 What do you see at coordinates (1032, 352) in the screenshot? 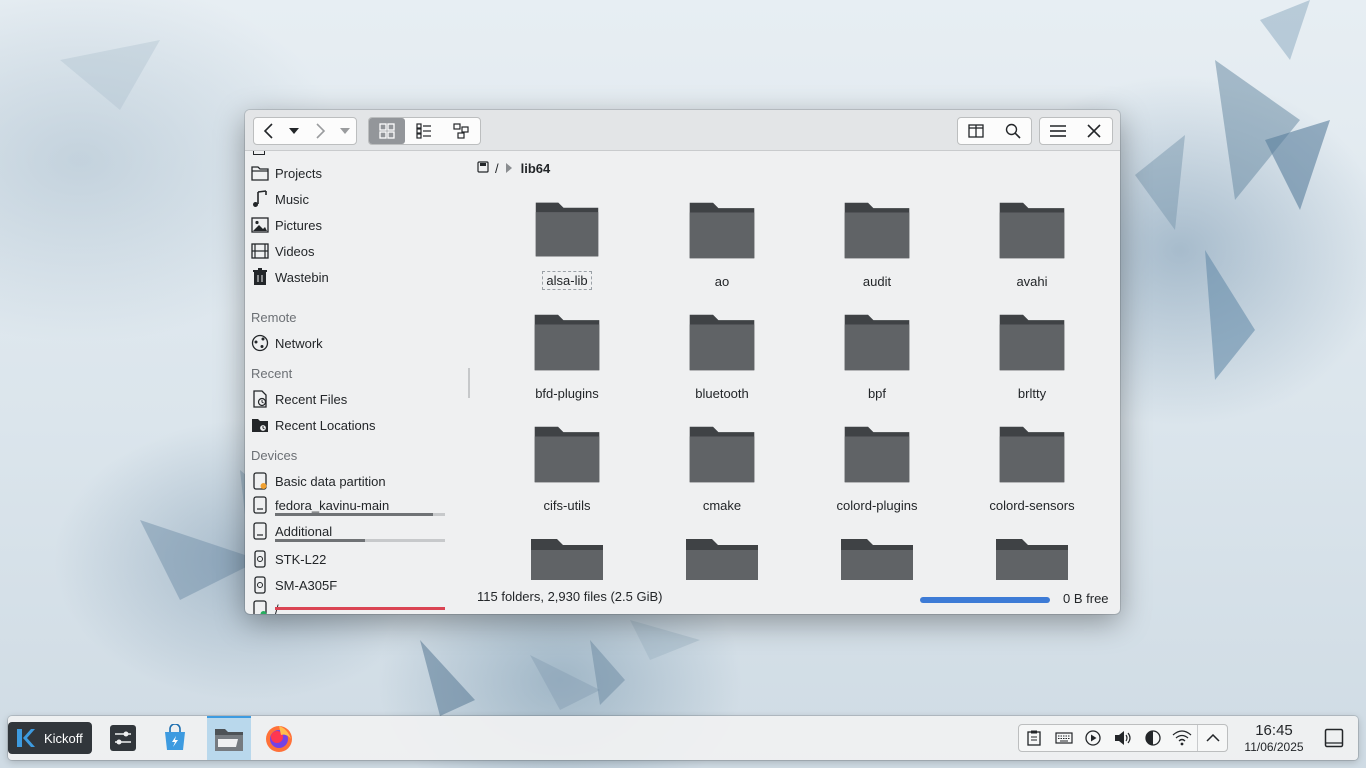
I see `folder-item: brltty` at bounding box center [1032, 352].